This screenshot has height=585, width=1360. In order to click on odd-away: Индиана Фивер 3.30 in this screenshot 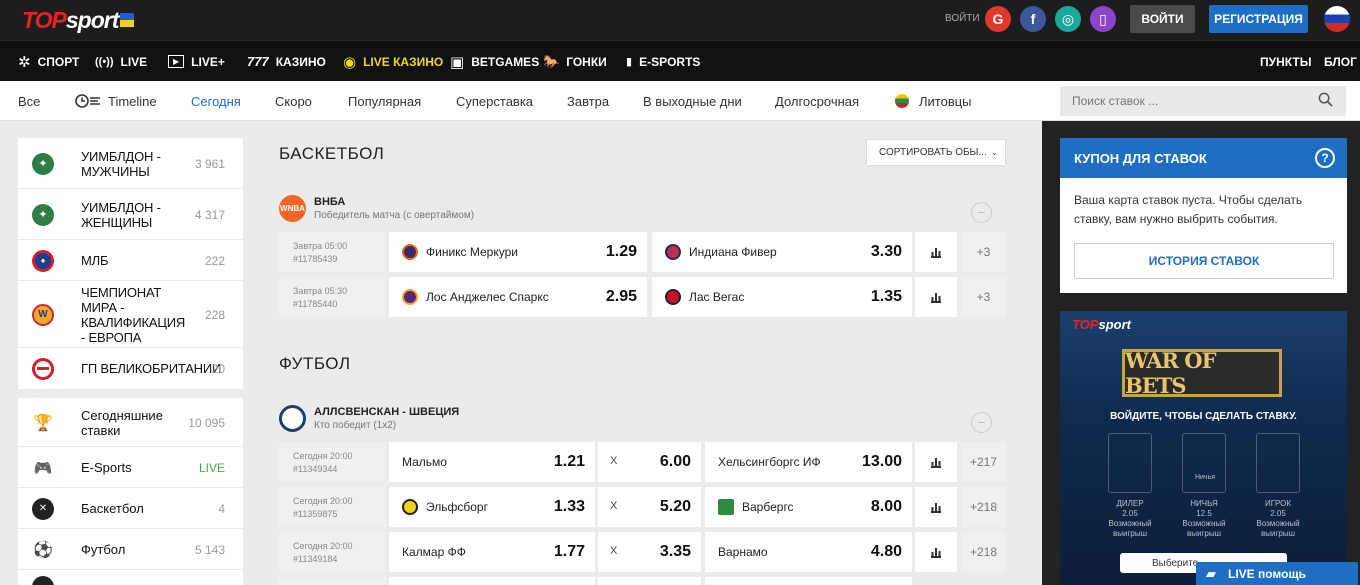, I will do `click(782, 252)`.